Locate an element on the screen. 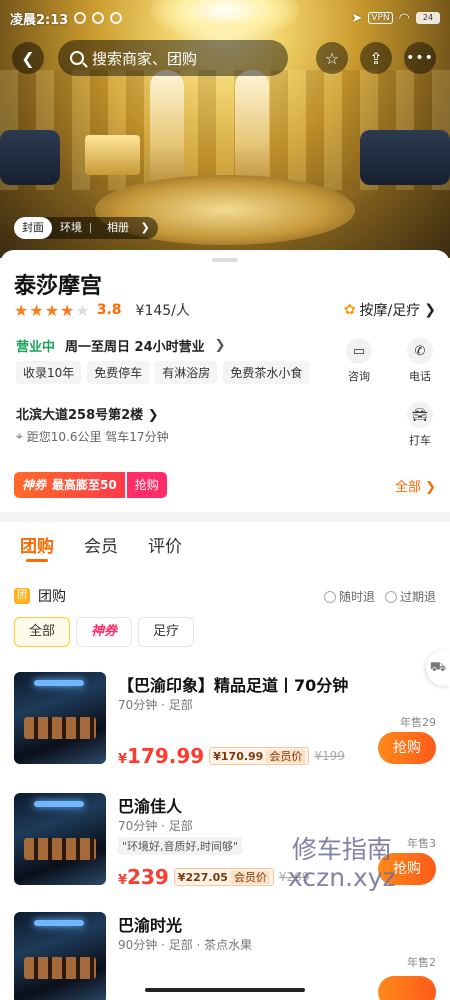  drag-handle is located at coordinates (225, 260).